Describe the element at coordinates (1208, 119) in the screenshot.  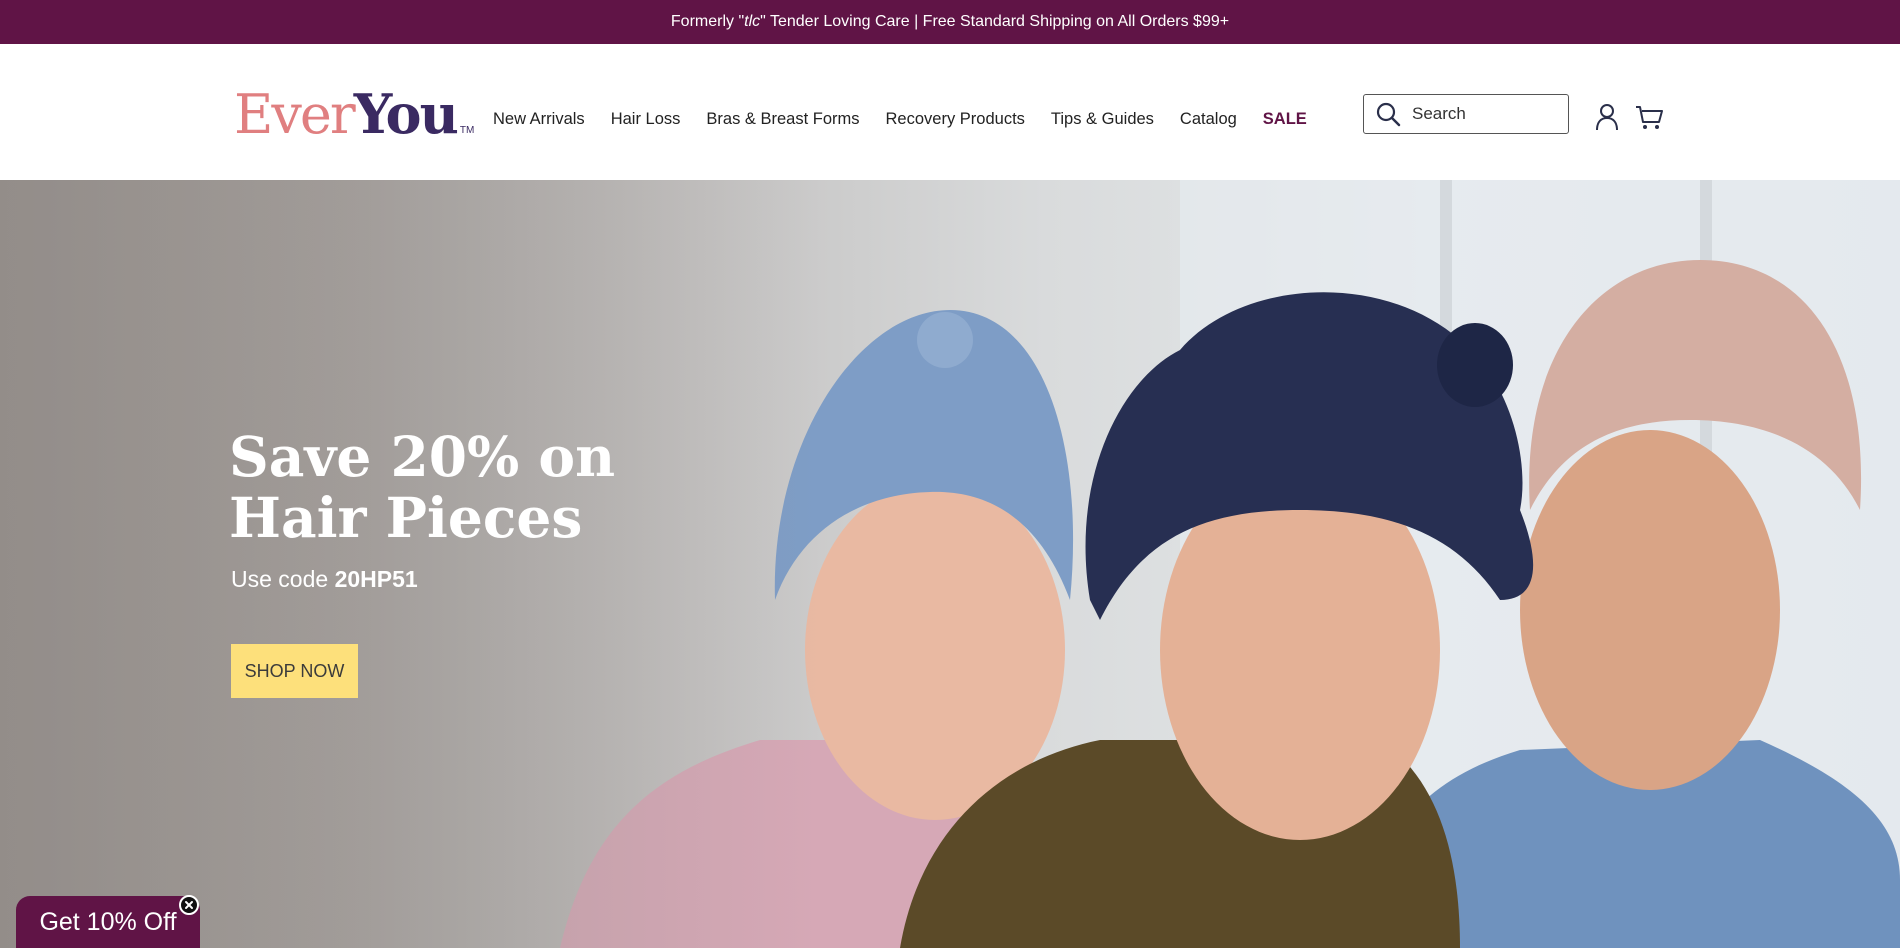
I see `nav-catalog: Catalog` at that location.